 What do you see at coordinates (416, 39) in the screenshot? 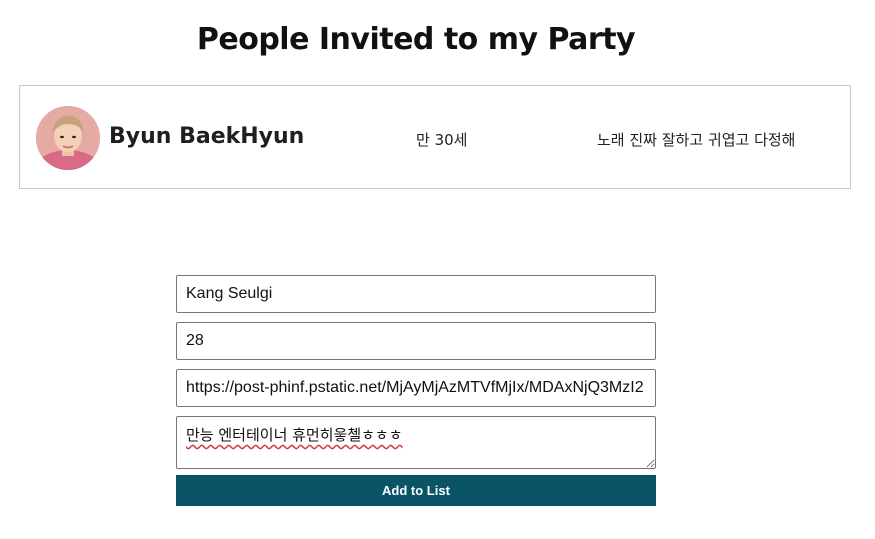
I see `page-title: People Invited to my Party` at bounding box center [416, 39].